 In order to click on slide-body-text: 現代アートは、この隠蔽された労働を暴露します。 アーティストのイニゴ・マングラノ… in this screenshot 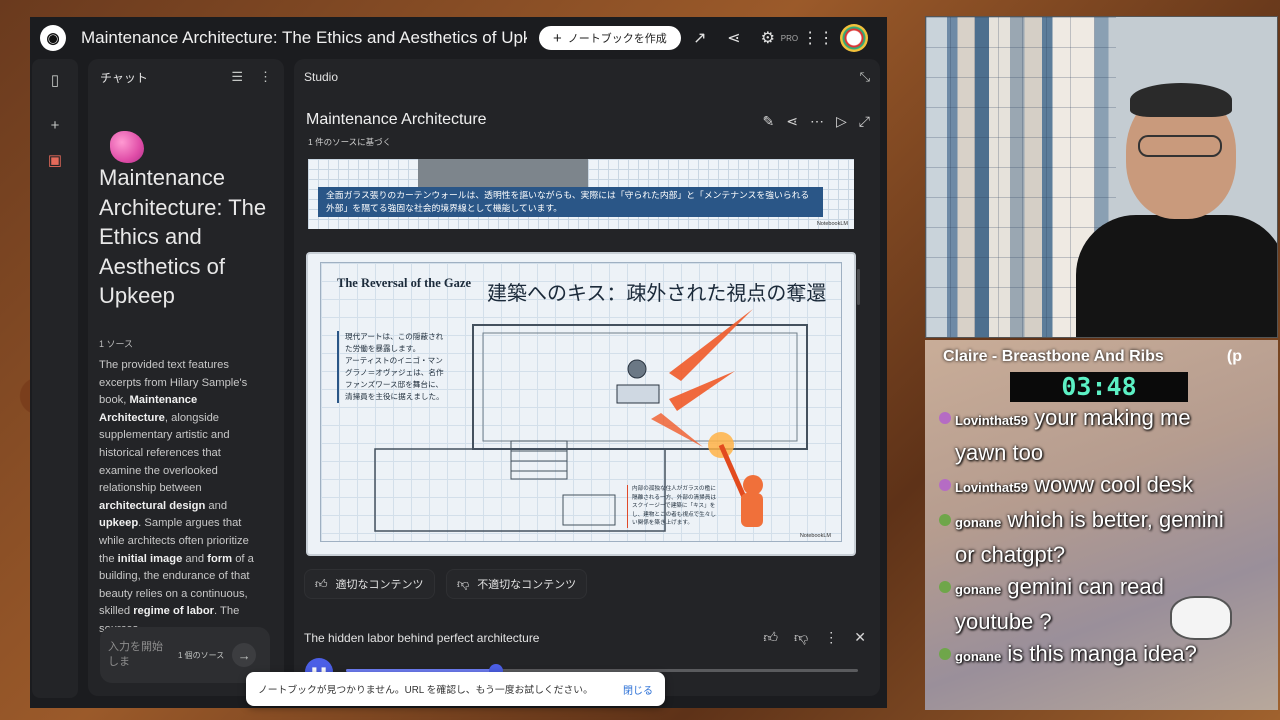, I will do `click(393, 367)`.